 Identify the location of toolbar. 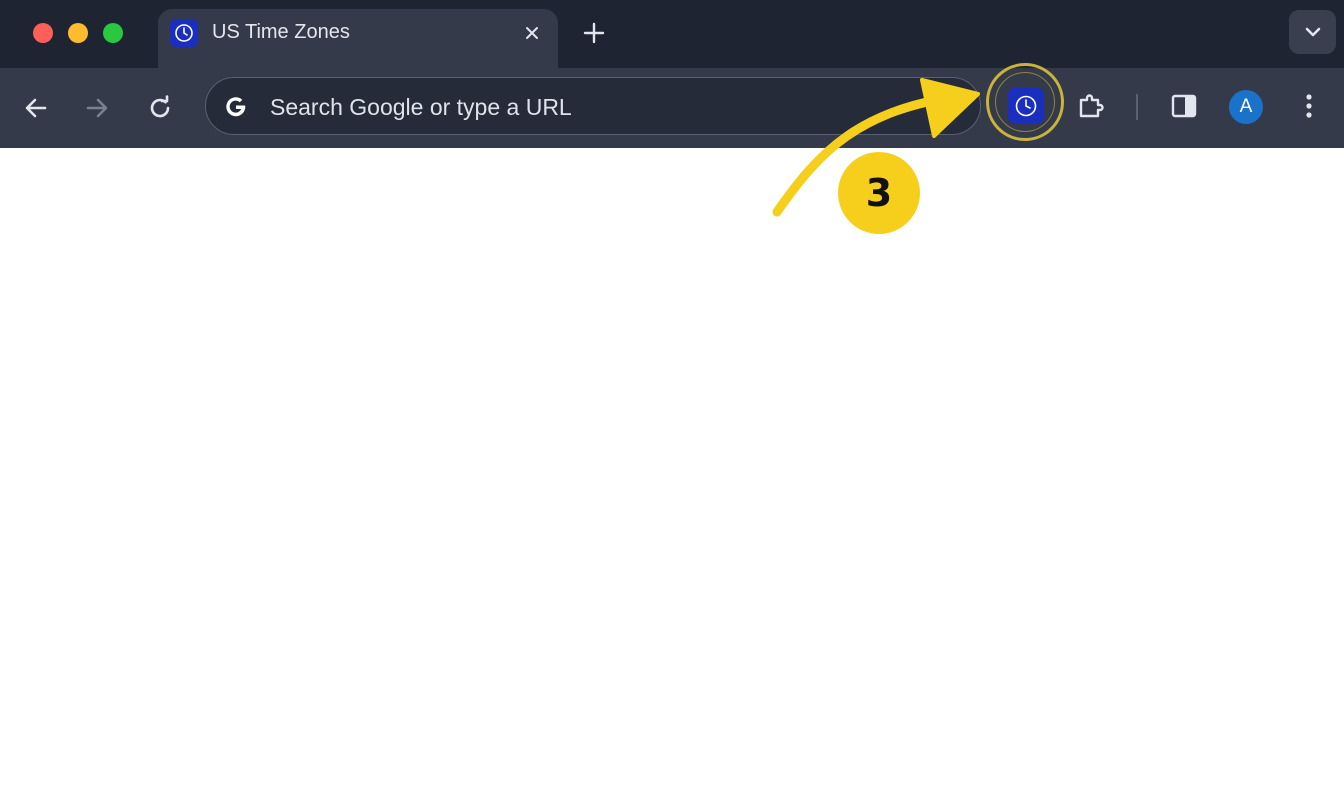
(672, 108).